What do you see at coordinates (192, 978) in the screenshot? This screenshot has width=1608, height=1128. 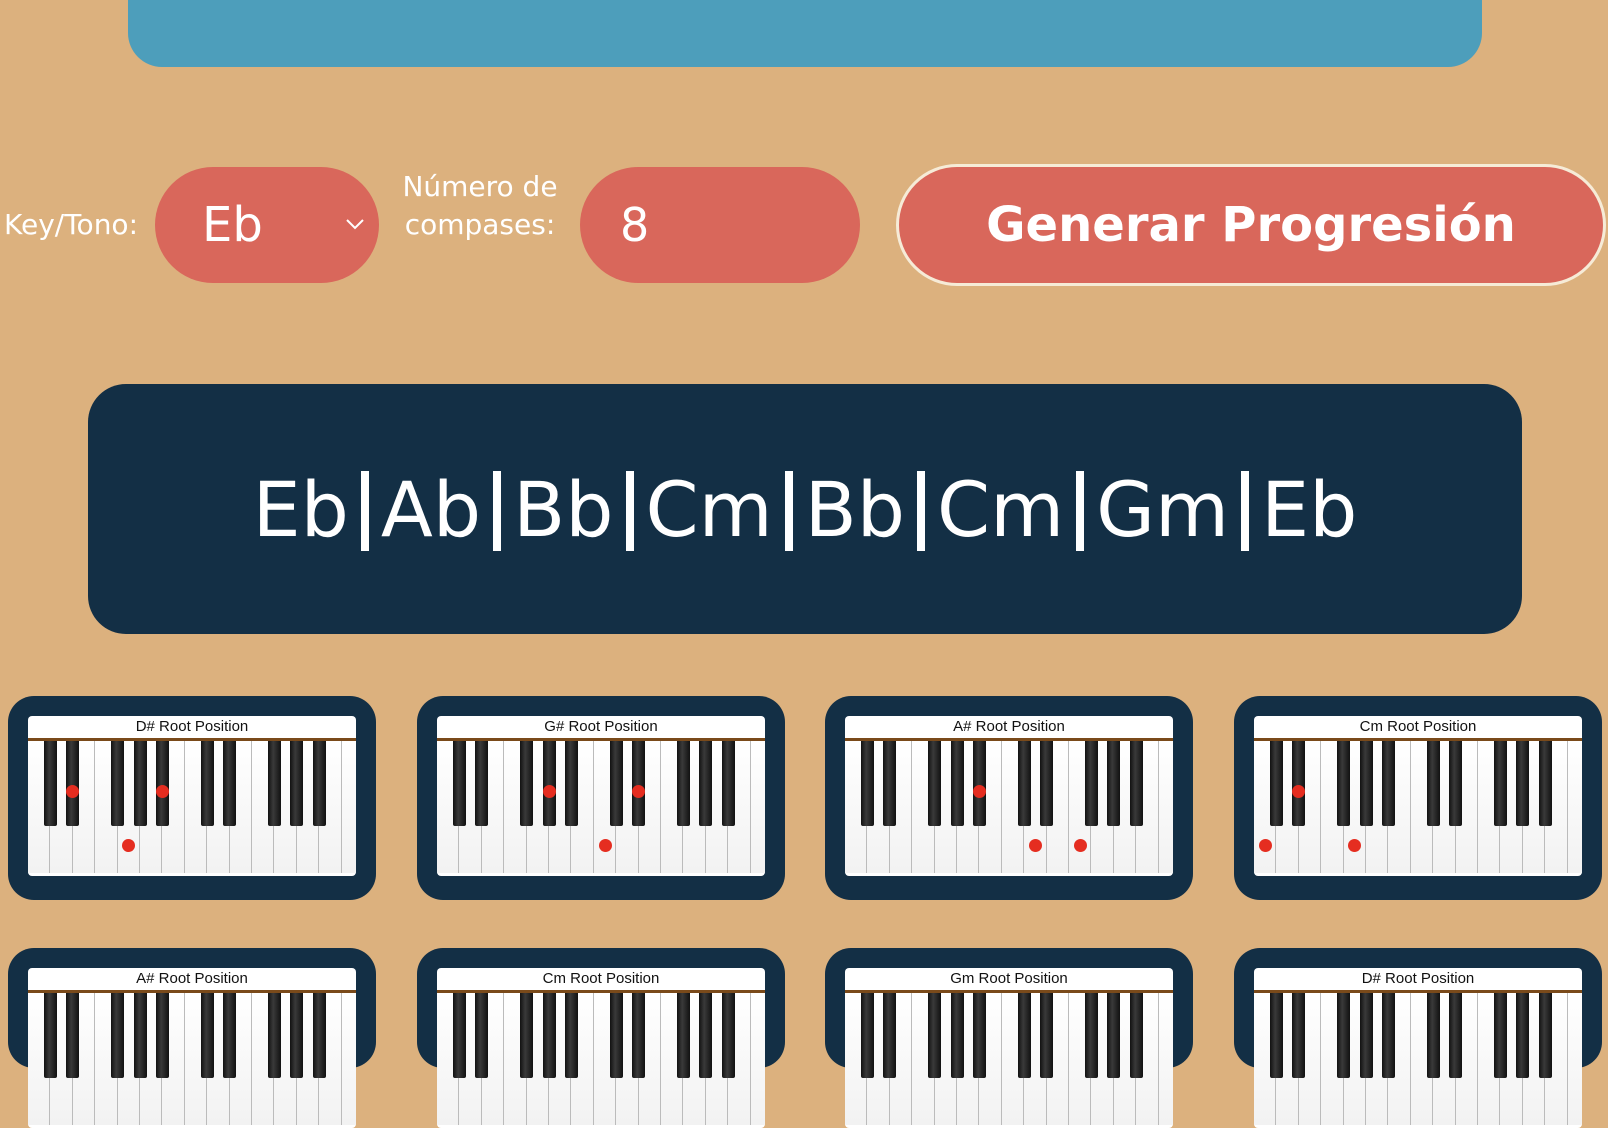 I see `chord-card-title: A# Root Position` at bounding box center [192, 978].